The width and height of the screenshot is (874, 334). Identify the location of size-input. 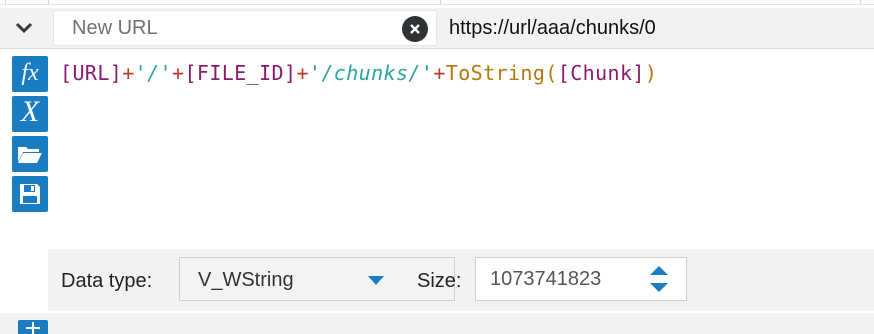
(565, 279).